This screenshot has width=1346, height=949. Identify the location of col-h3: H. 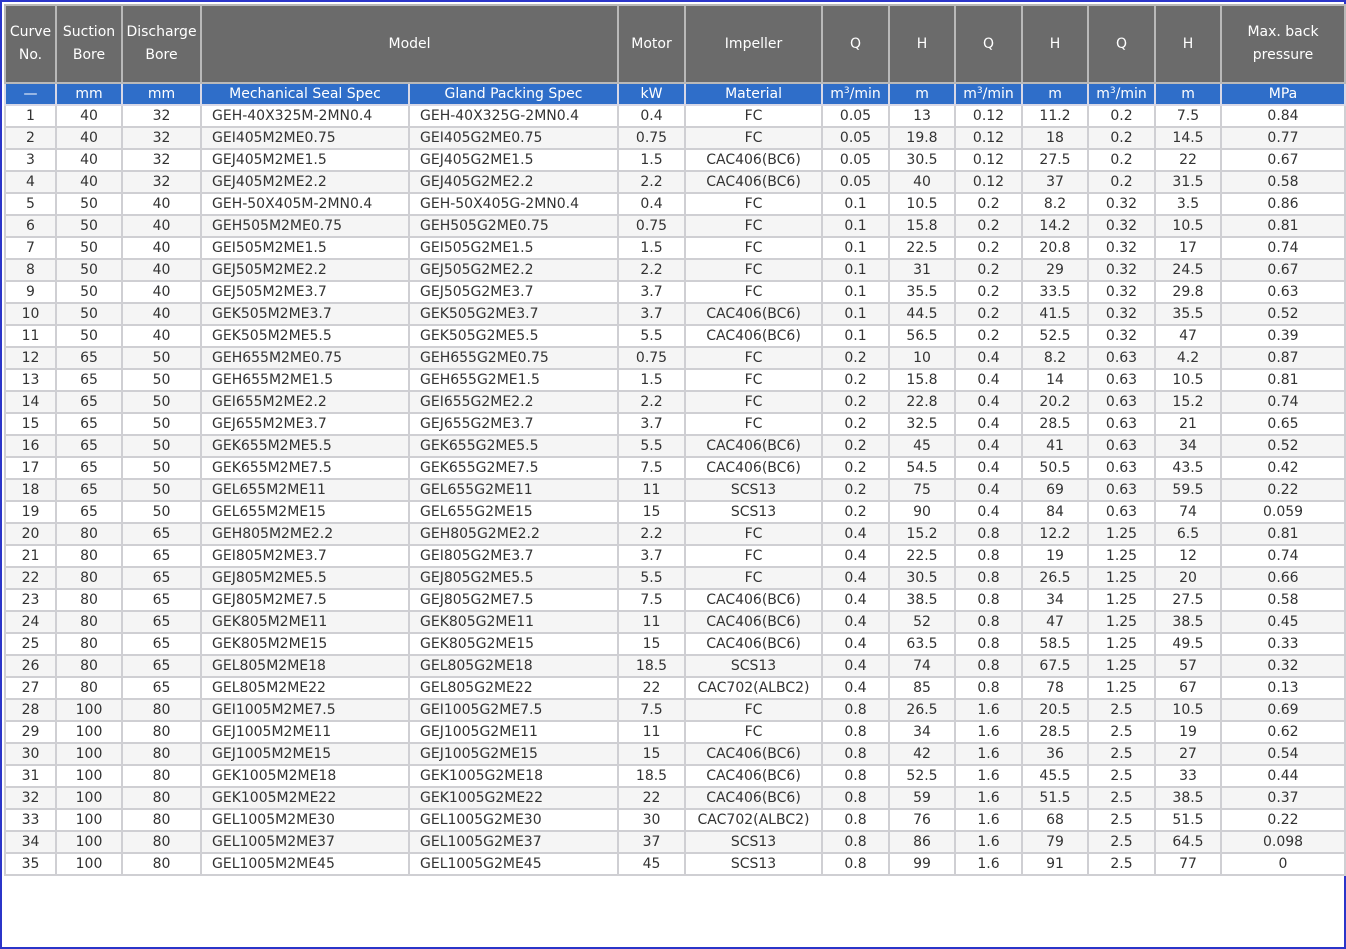
(1188, 44).